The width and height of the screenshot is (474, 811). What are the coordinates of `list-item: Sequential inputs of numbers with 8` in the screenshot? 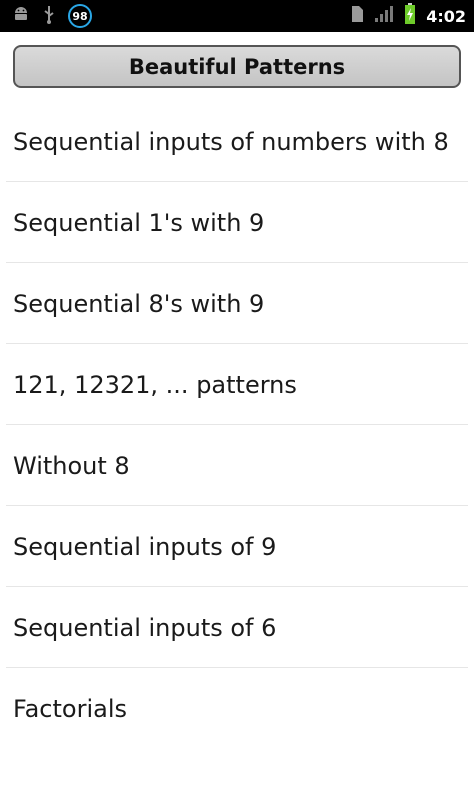 It's located at (237, 141).